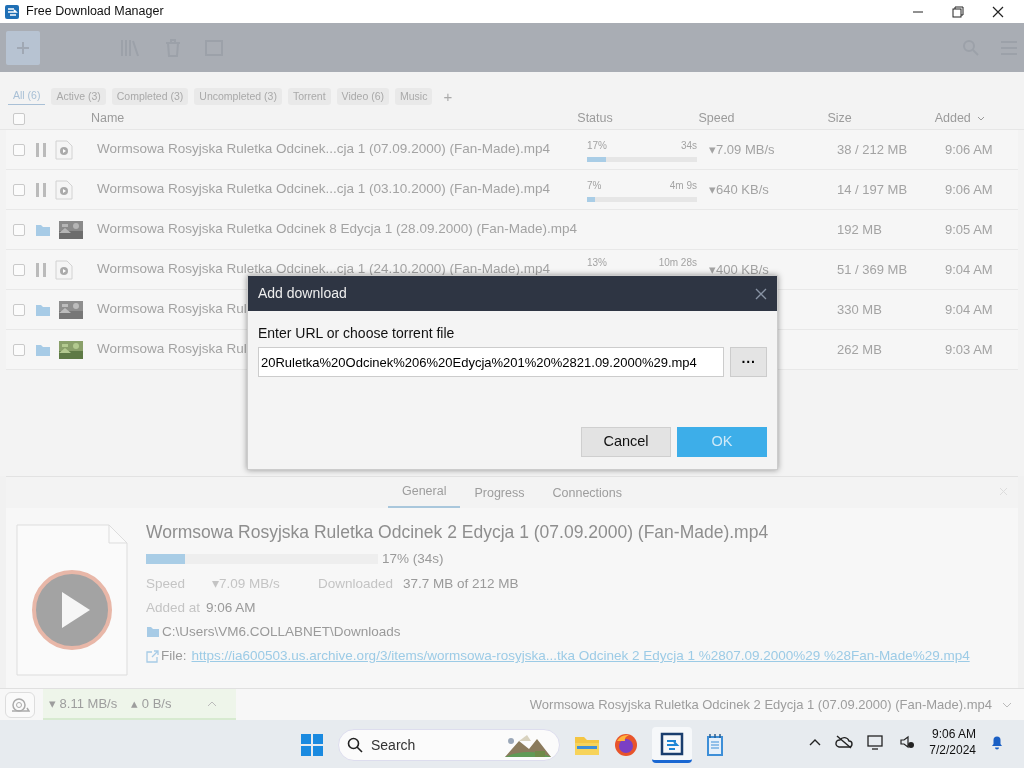 The image size is (1024, 768). I want to click on download-speed: ▾ 8.11 MB/s, so click(83, 703).